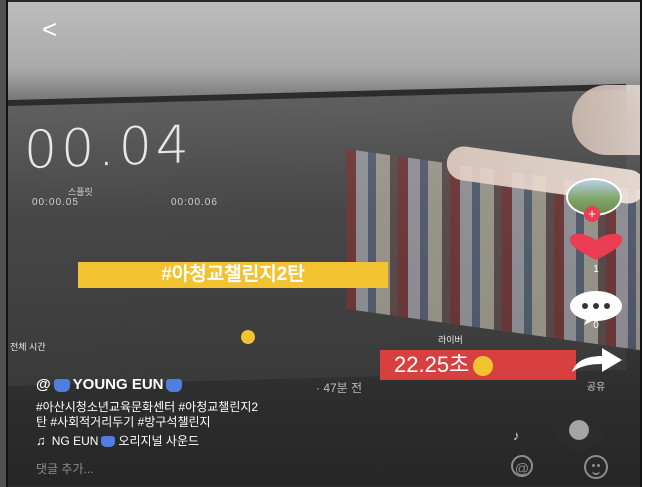 This screenshot has width=645, height=487. What do you see at coordinates (324, 1) in the screenshot?
I see `frame-top-border` at bounding box center [324, 1].